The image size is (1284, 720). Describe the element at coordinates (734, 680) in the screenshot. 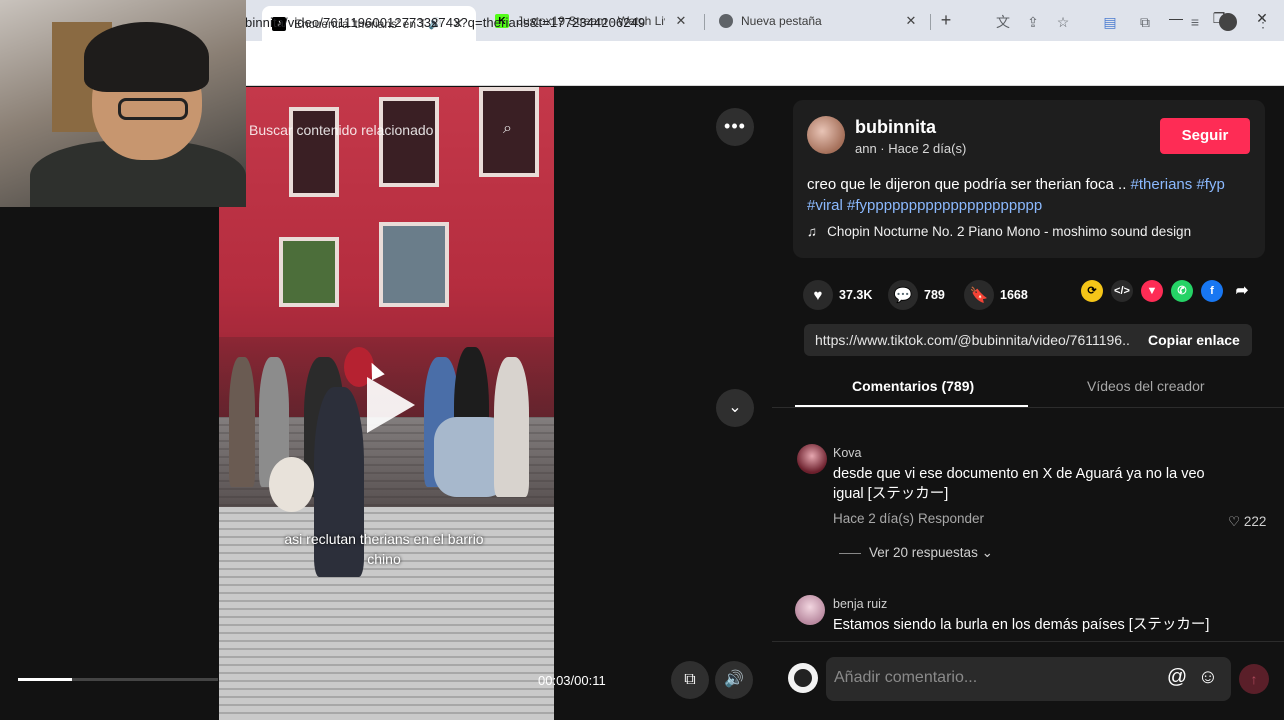

I see `volume-icon: 🔊` at that location.